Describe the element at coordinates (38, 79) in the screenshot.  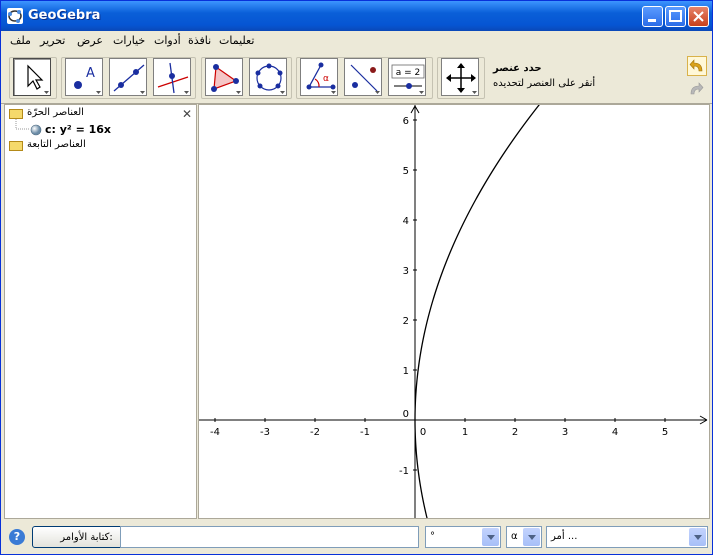
I see `arrow-pointer-icon` at that location.